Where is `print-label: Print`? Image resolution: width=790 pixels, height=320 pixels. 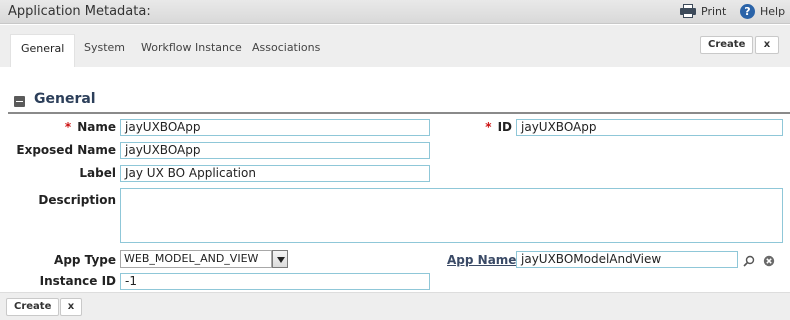 print-label: Print is located at coordinates (714, 11).